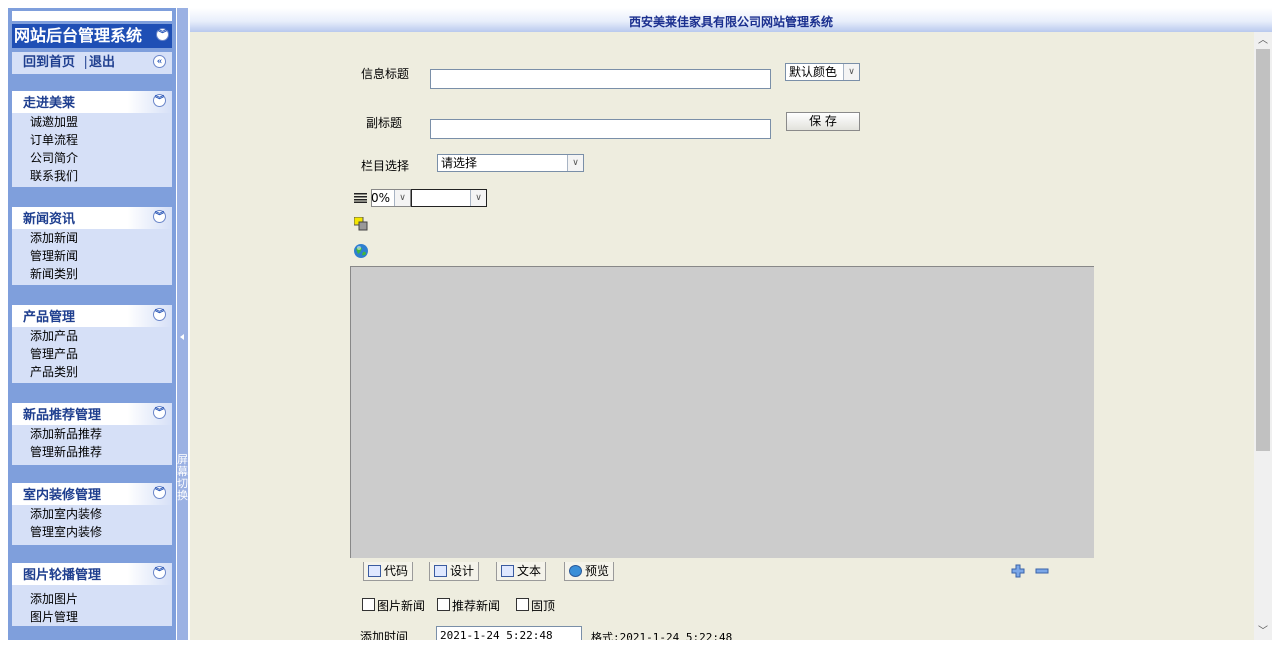 This screenshot has width=1280, height=648. I want to click on menu-group-header: 新闻资讯 ︾, so click(92, 218).